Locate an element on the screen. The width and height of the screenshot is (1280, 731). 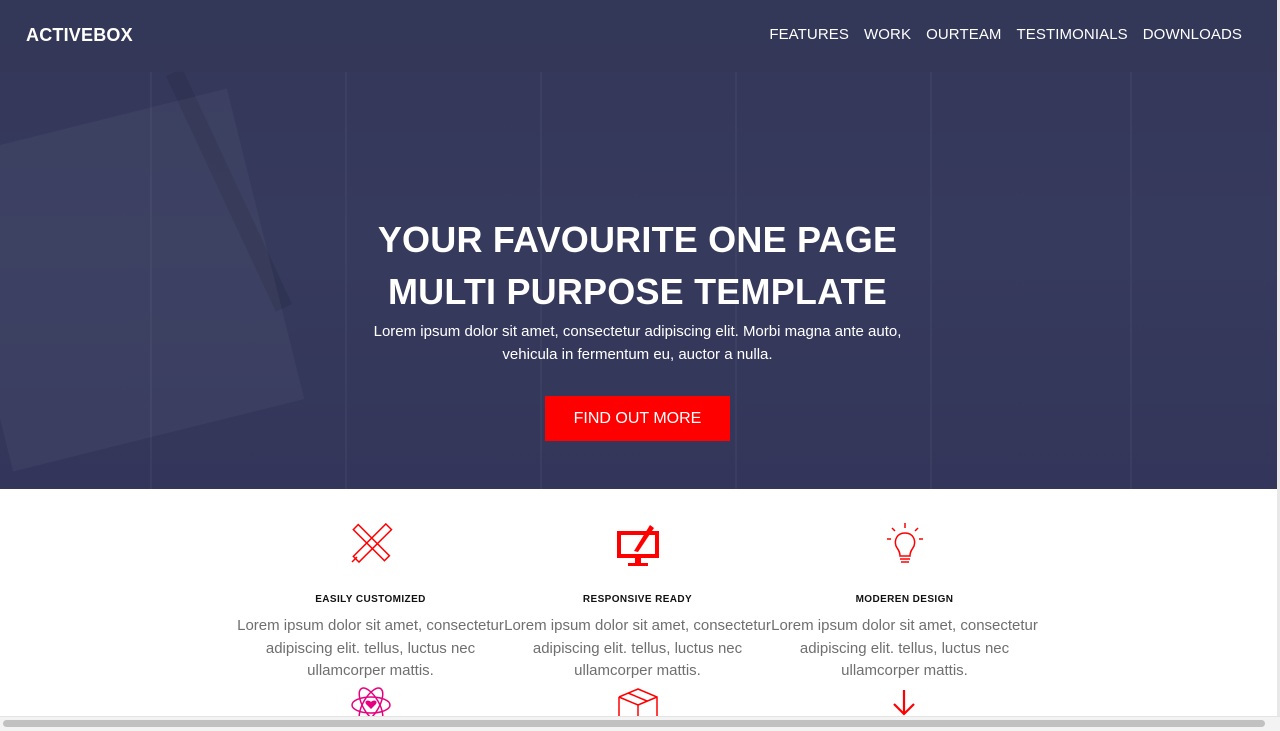
arrow-down-icon is located at coordinates (904, 703).